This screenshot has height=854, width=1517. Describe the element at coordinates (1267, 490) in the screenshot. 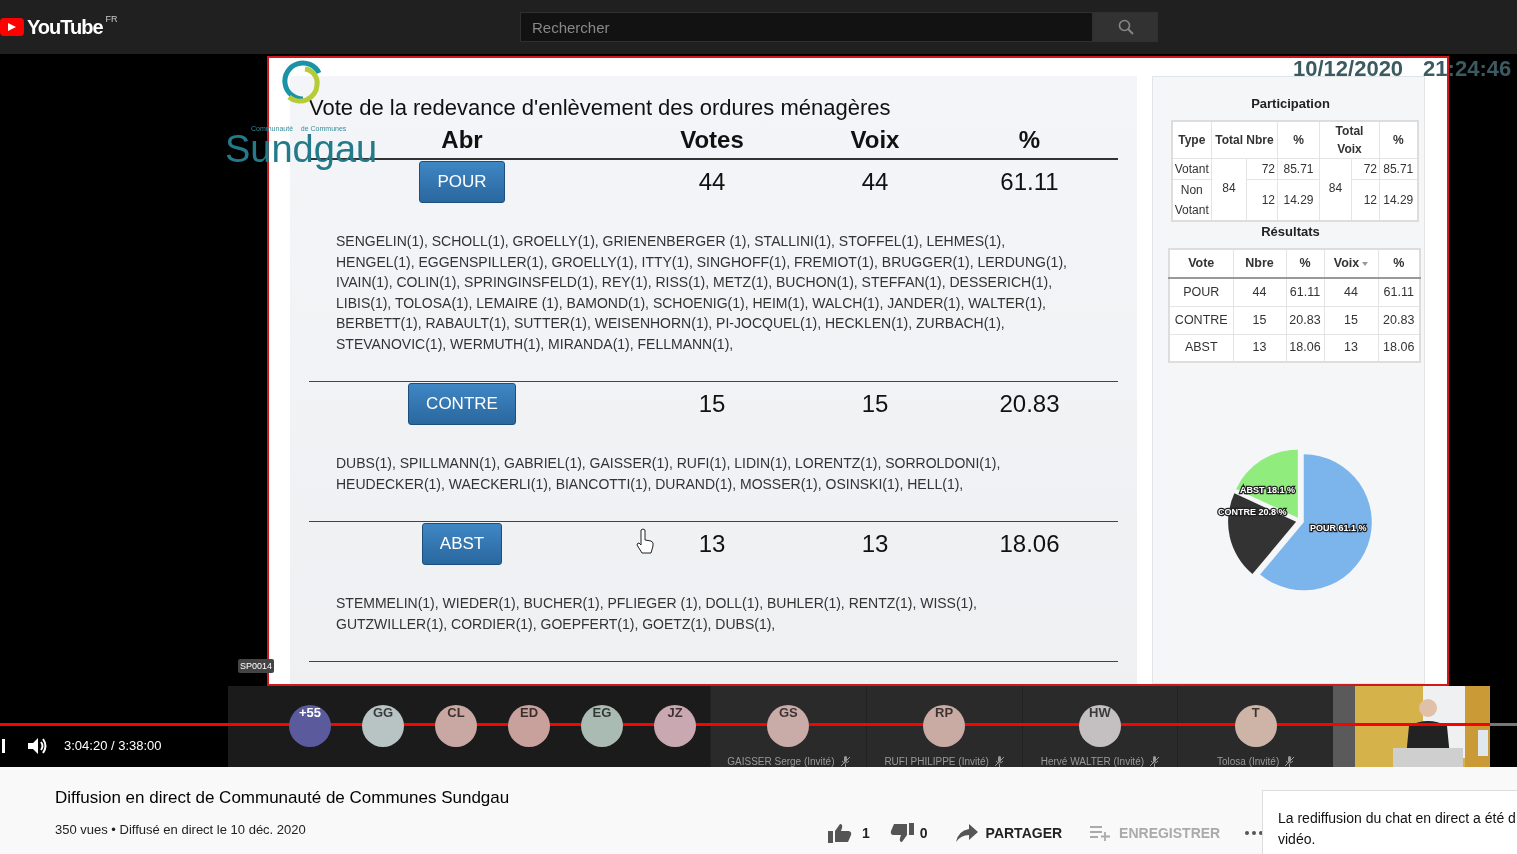

I see `data-label: ABST 18.1 %` at that location.